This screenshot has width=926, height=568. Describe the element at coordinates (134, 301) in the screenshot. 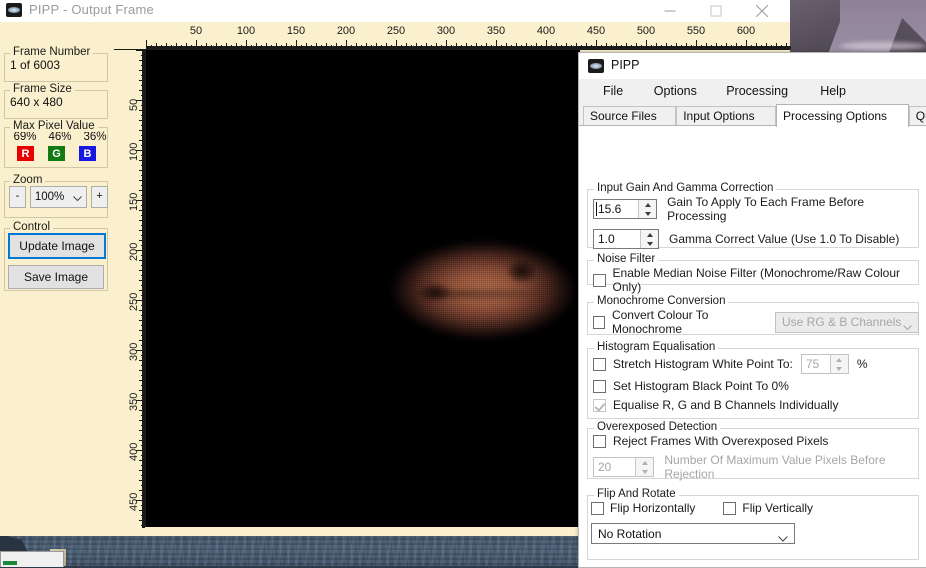

I see `ruler-v-label: 250` at that location.